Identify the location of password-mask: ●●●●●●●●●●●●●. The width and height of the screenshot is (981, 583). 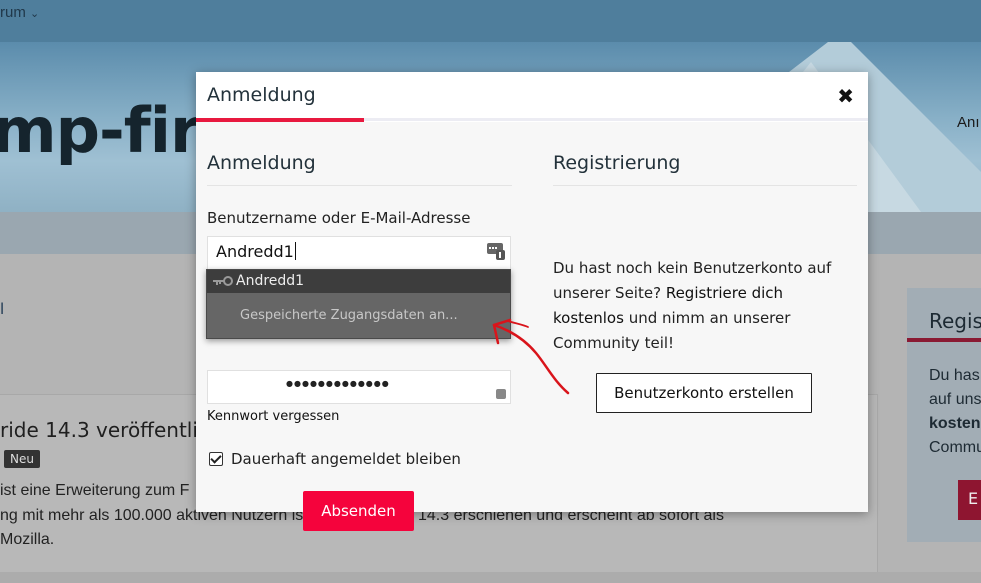
(338, 383).